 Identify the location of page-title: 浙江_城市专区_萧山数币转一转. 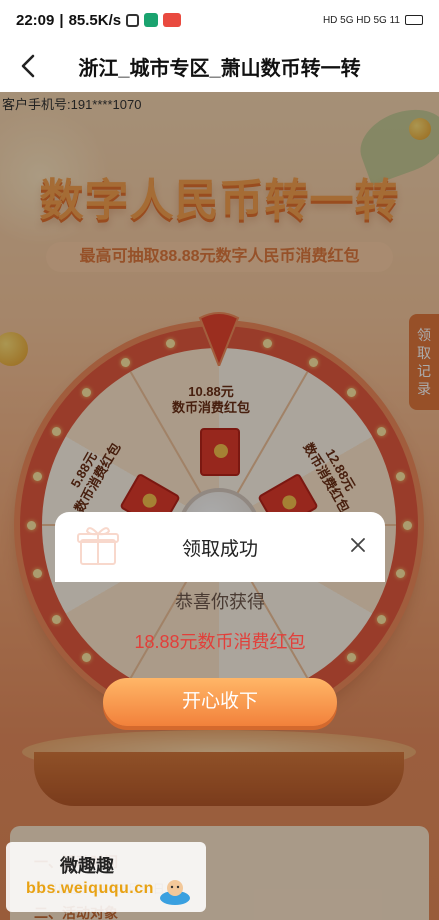
(219, 68).